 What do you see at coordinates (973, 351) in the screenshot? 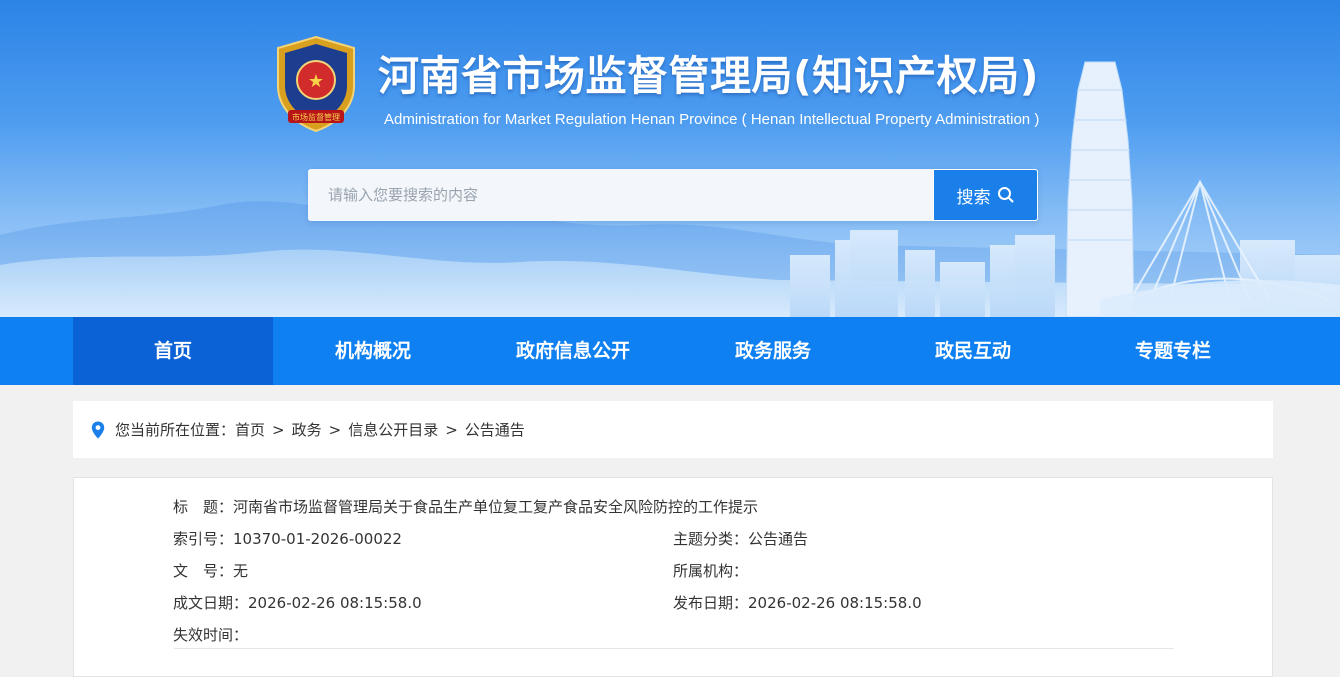
I see `nav-item-interaction: 政民互动` at bounding box center [973, 351].